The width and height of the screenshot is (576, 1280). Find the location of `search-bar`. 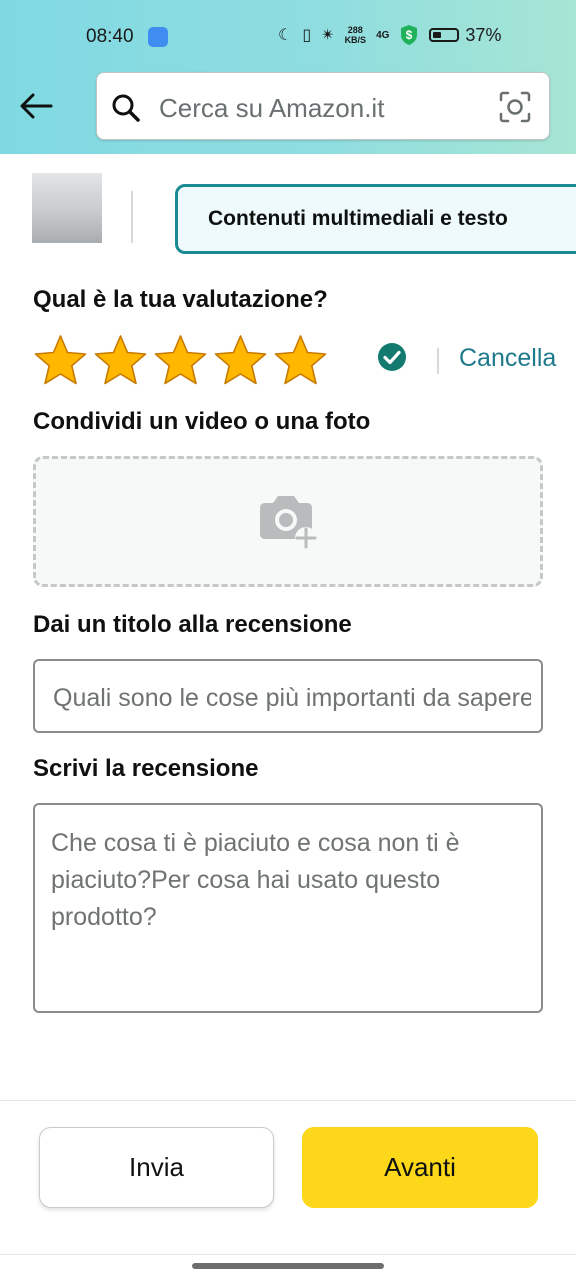

search-bar is located at coordinates (323, 106).